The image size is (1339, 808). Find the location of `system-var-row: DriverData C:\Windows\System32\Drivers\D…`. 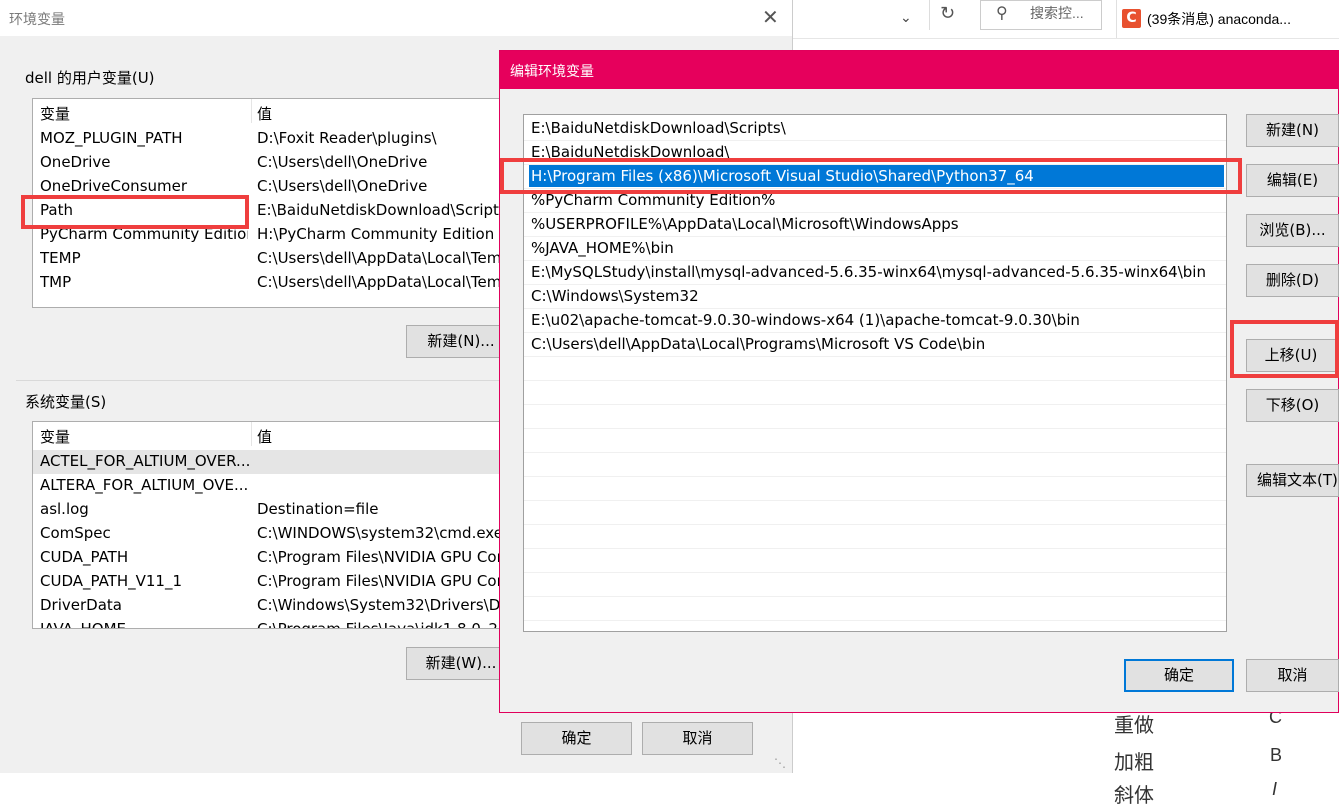

system-var-row: DriverData C:\Windows\System32\Drivers\D… is located at coordinates (272, 606).